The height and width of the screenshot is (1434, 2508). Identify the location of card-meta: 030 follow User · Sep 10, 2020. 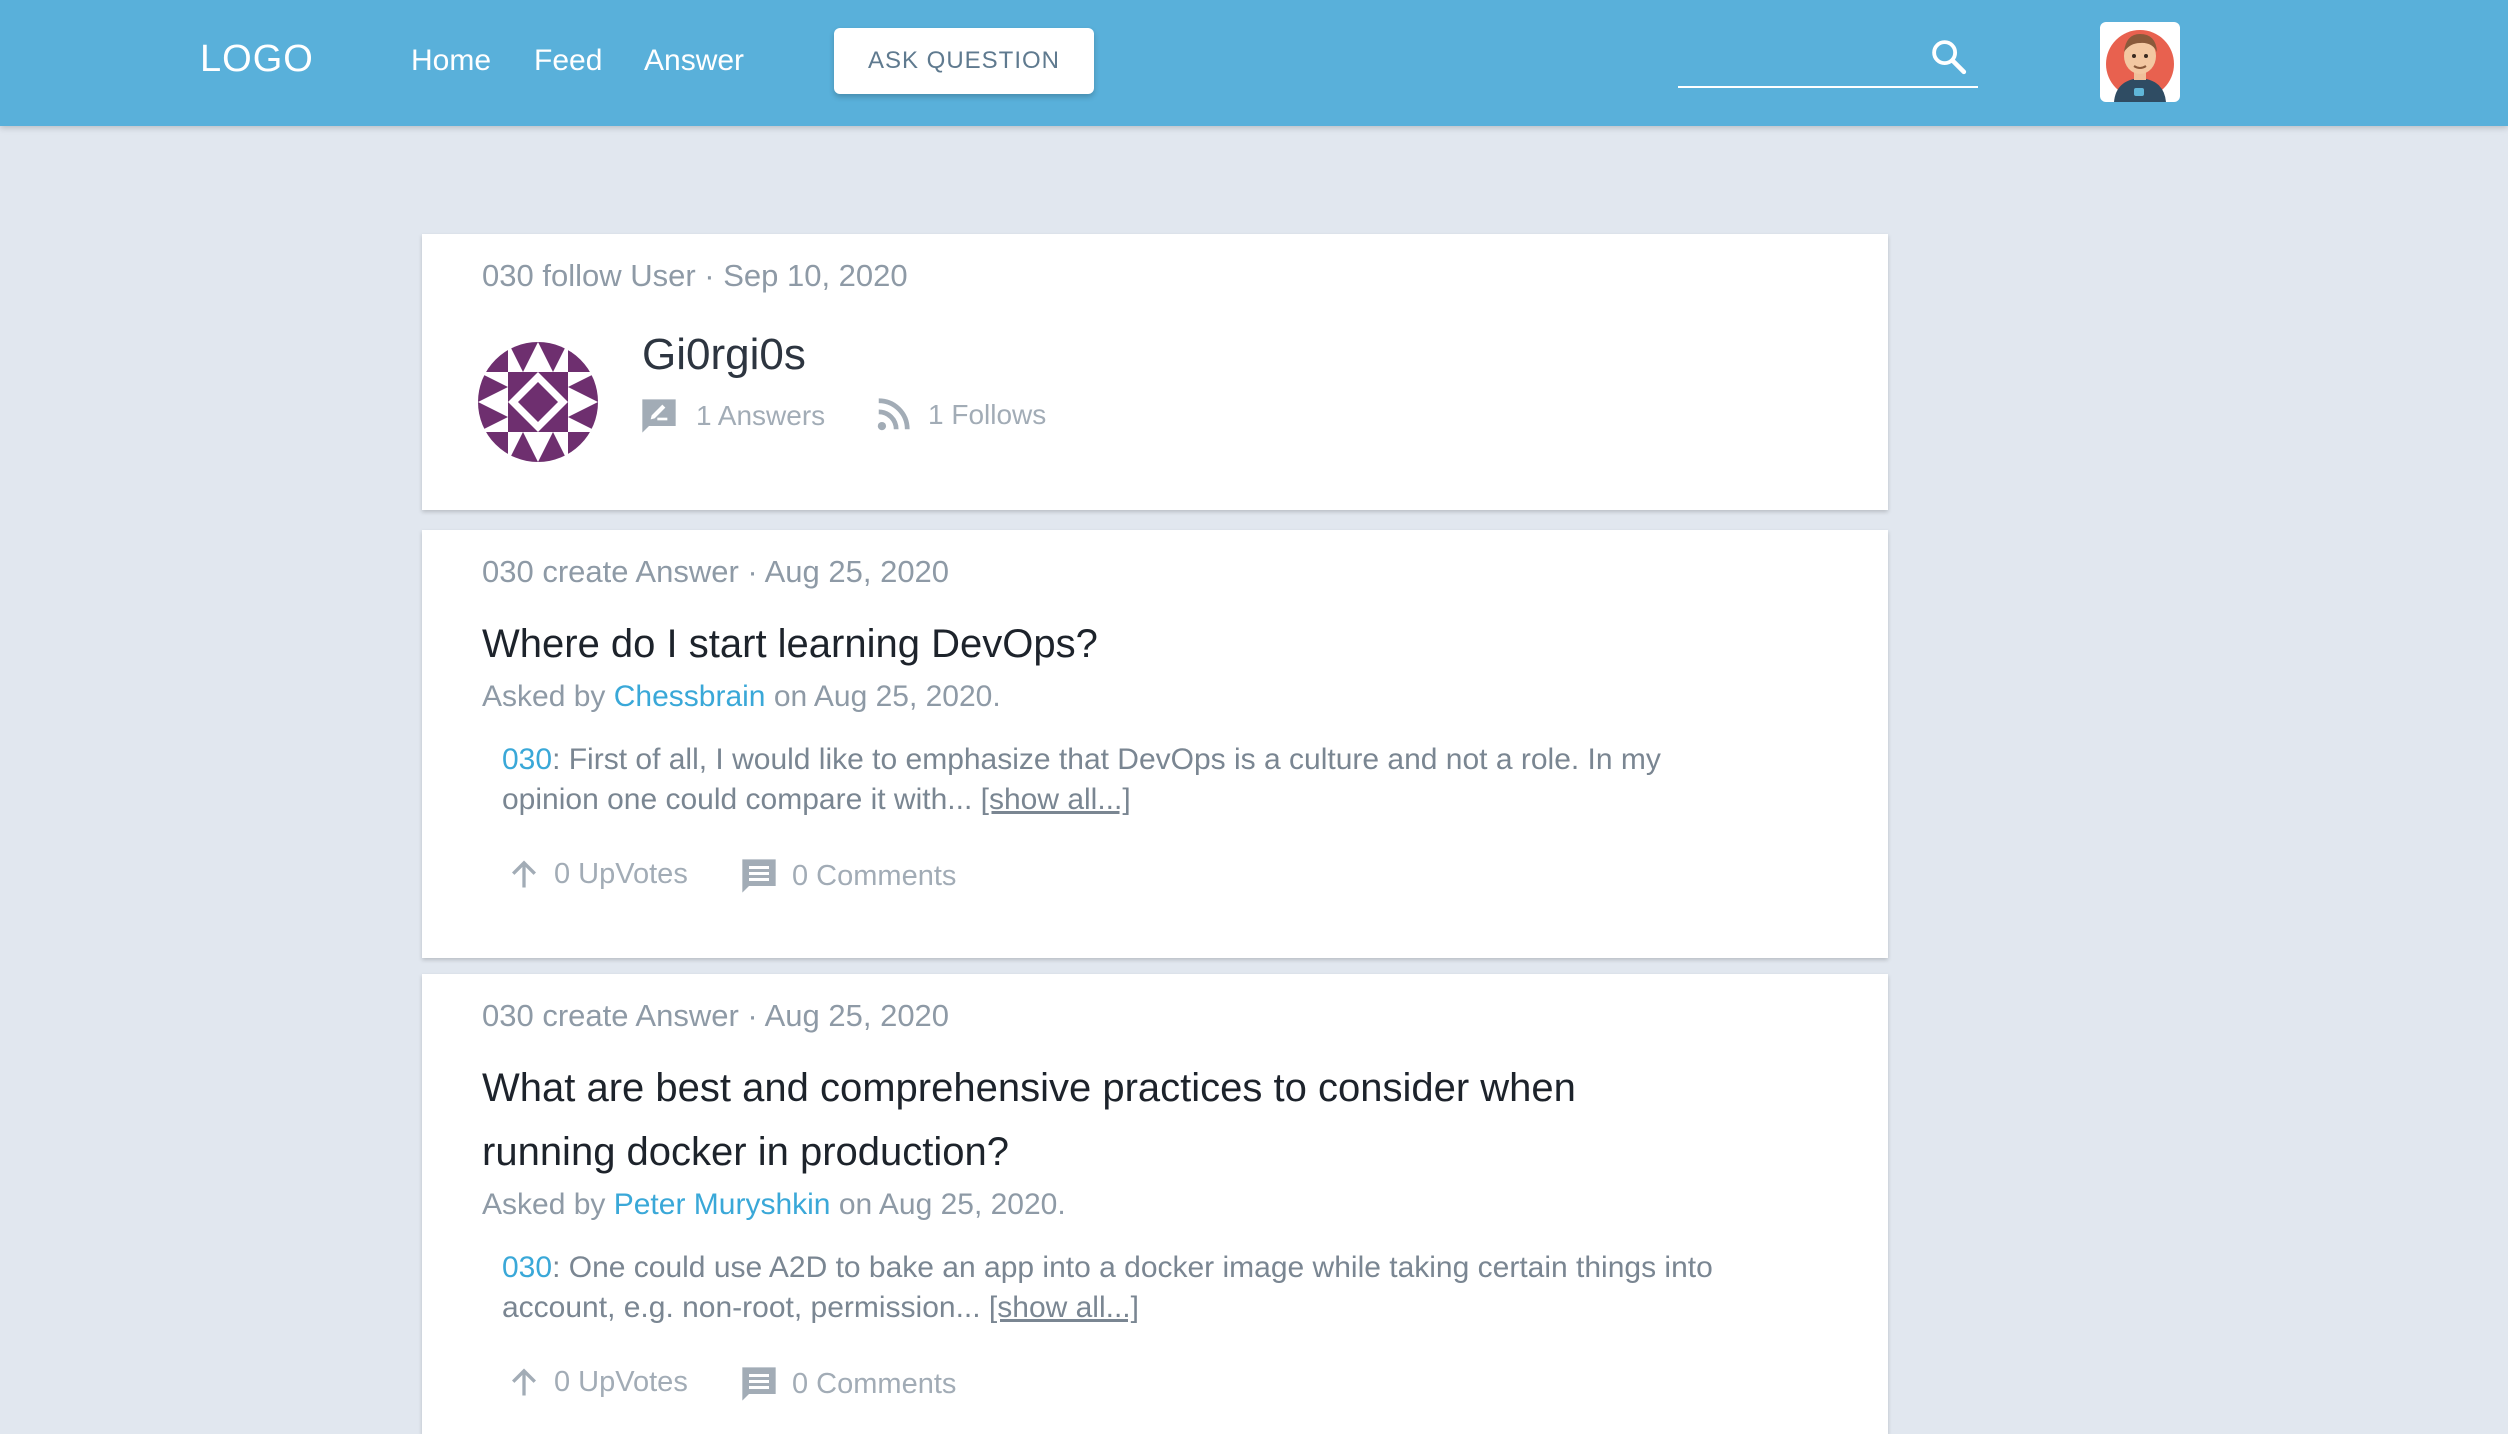
(695, 275).